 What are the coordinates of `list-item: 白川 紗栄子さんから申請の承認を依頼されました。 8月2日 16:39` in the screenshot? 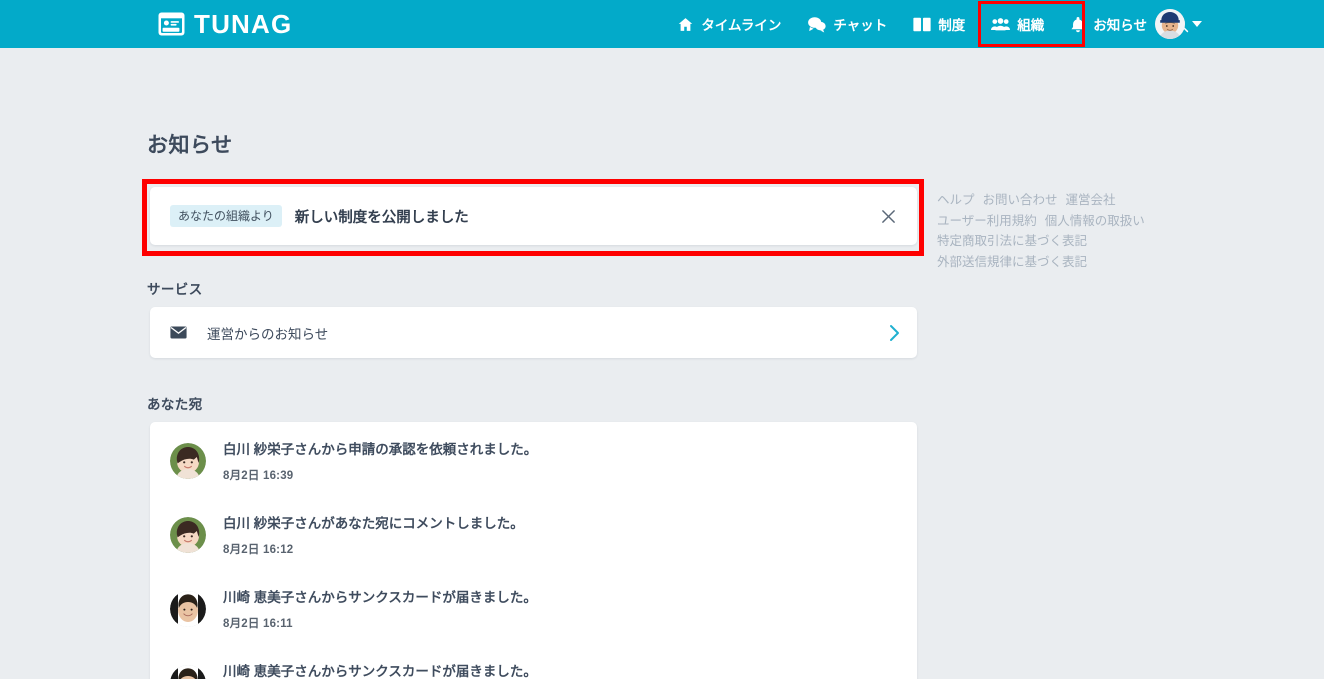 It's located at (533, 467).